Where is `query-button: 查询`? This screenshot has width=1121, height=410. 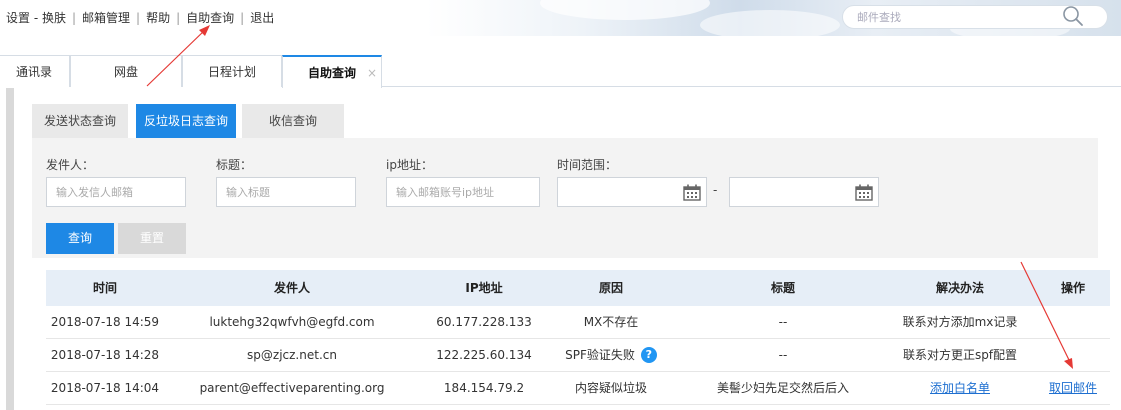
query-button: 查询 is located at coordinates (80, 238).